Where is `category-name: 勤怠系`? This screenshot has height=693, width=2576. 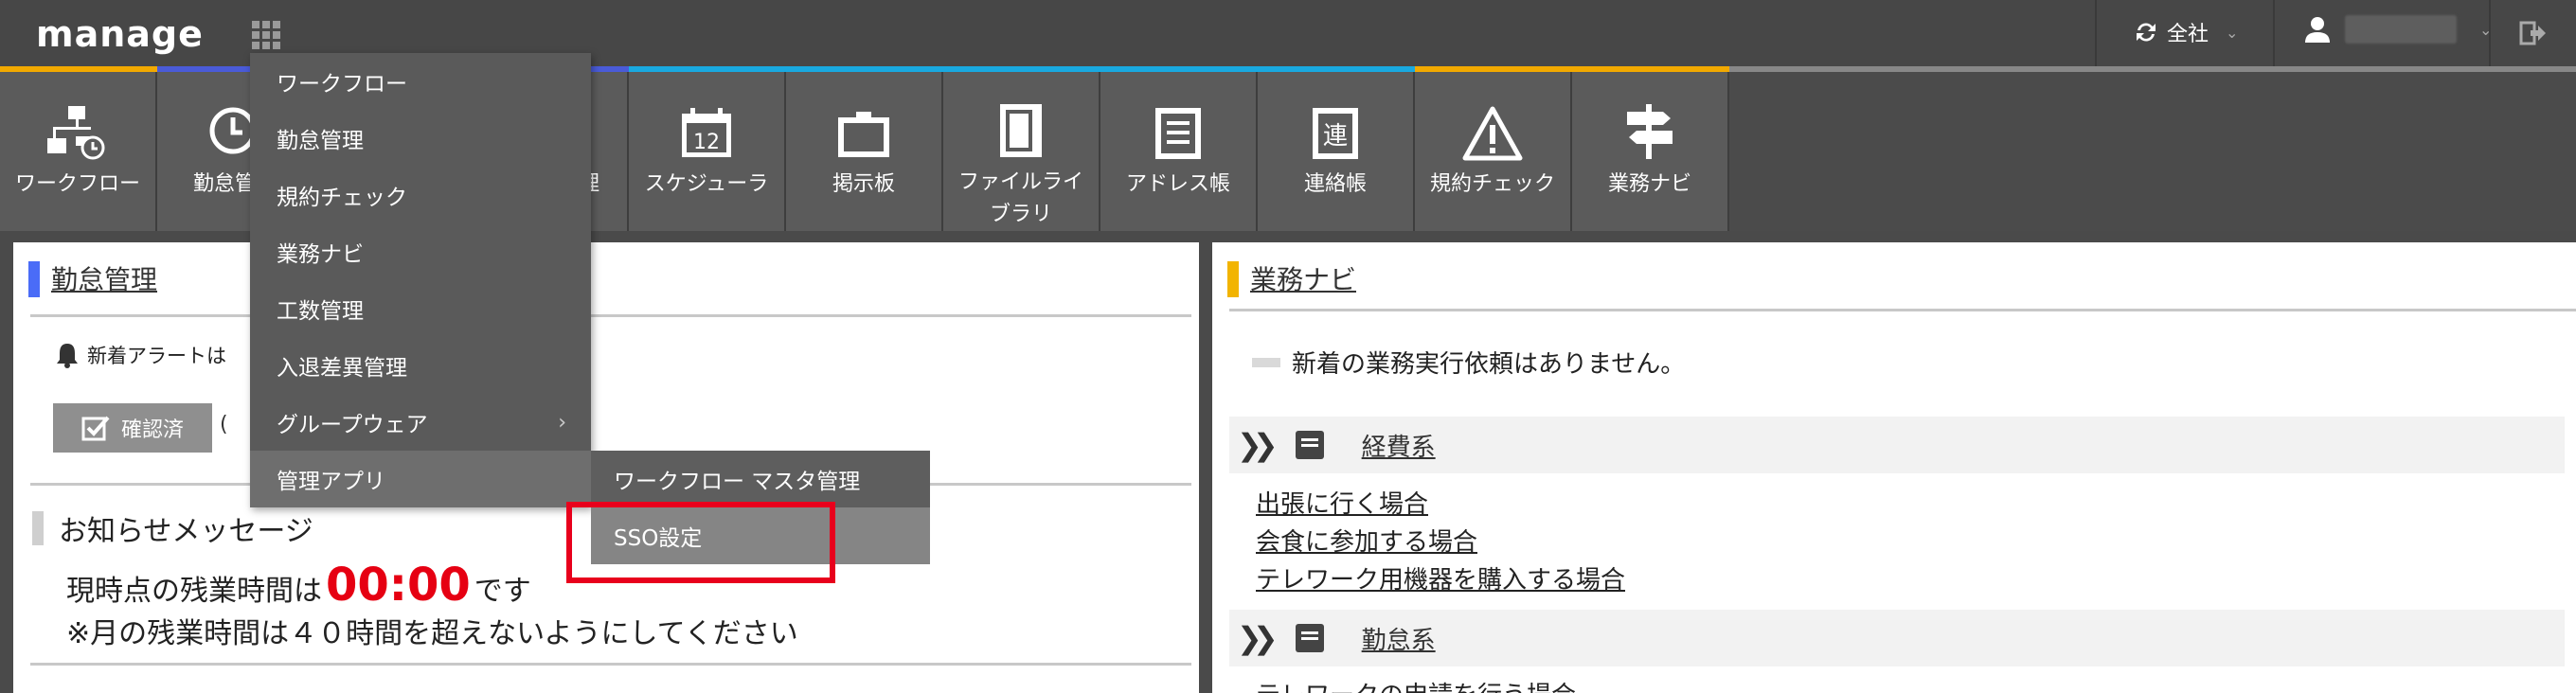 category-name: 勤怠系 is located at coordinates (1398, 640).